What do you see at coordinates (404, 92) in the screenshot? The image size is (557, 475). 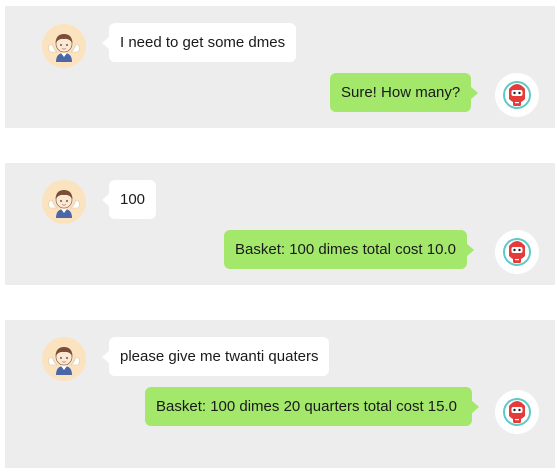 I see `bot-message-bubble: Sure! How many?` at bounding box center [404, 92].